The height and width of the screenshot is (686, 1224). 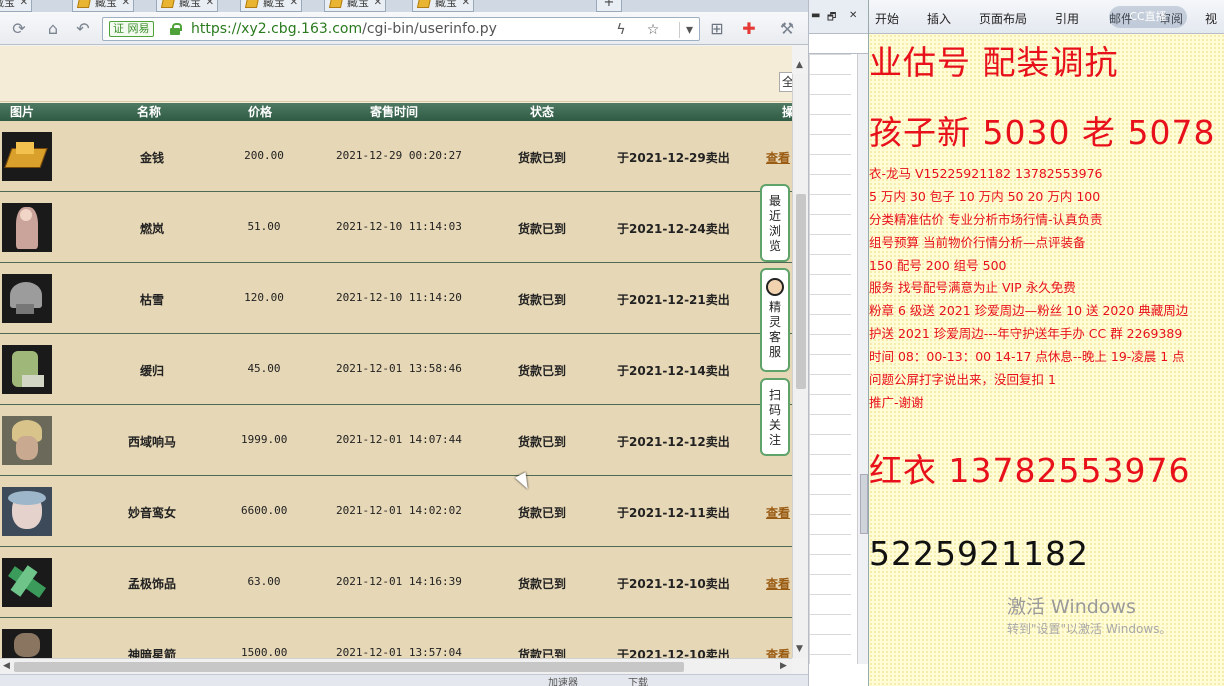 I want to click on item-listed-time: 2021-12-01 14:02:02, so click(x=399, y=510).